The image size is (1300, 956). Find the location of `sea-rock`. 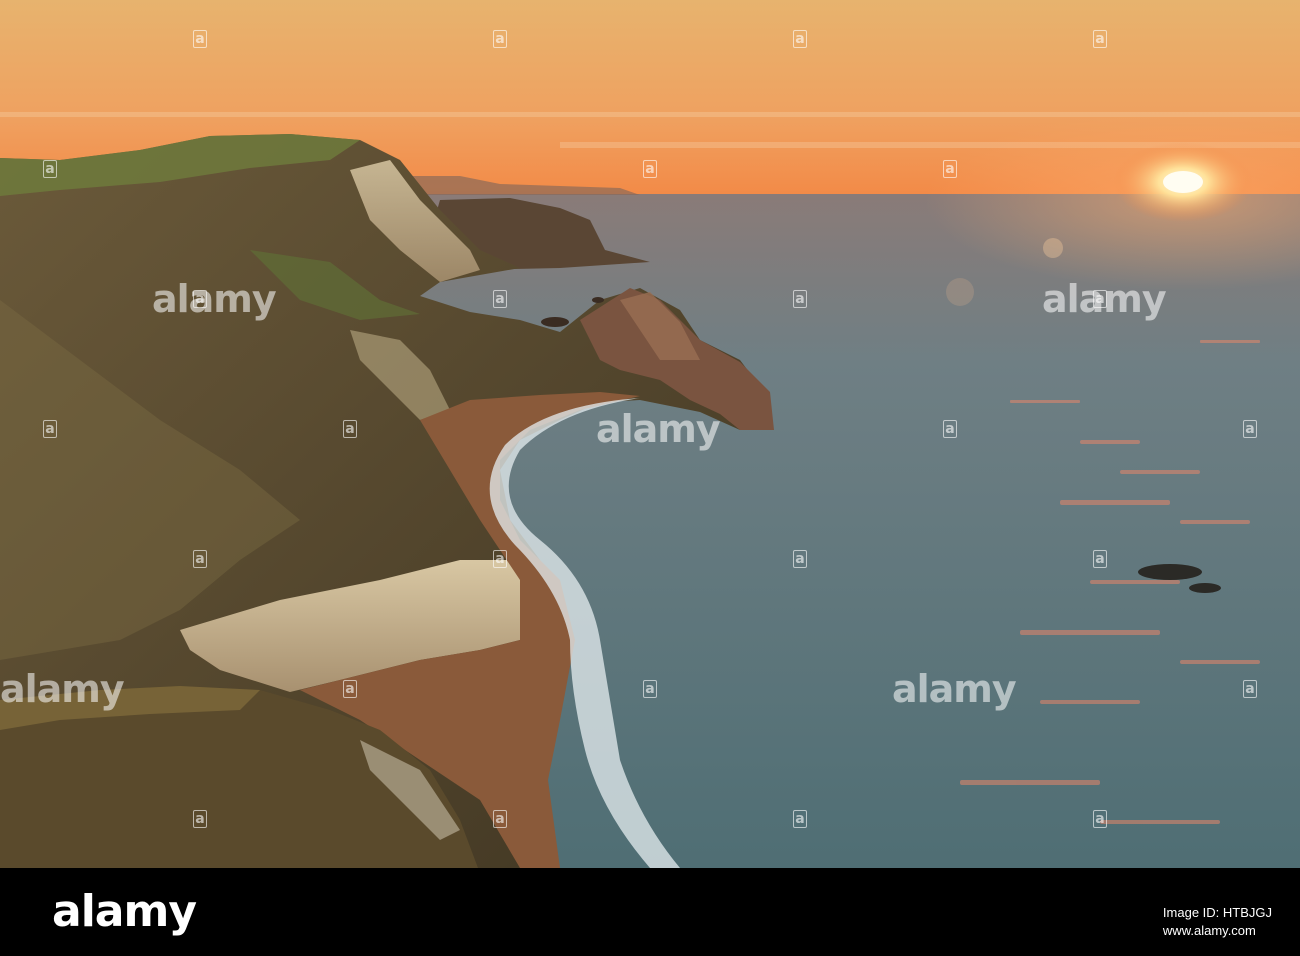

sea-rock is located at coordinates (1170, 572).